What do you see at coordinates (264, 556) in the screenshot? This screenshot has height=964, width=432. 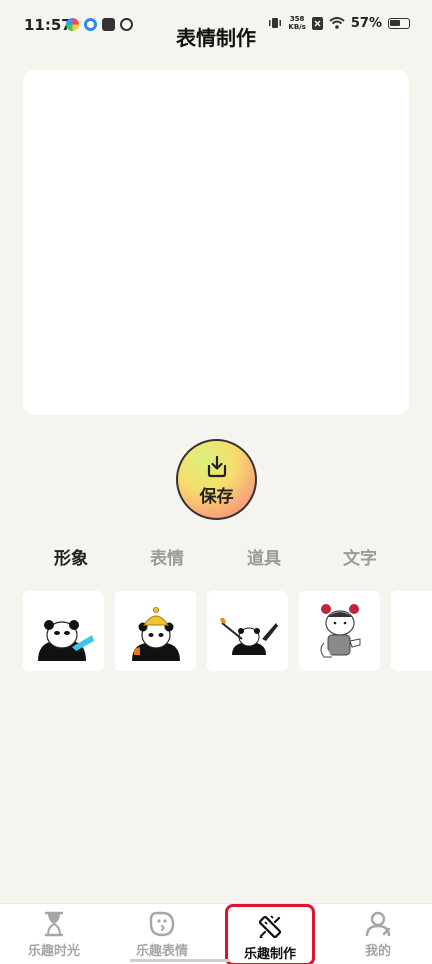 I see `tab-props: 道具` at bounding box center [264, 556].